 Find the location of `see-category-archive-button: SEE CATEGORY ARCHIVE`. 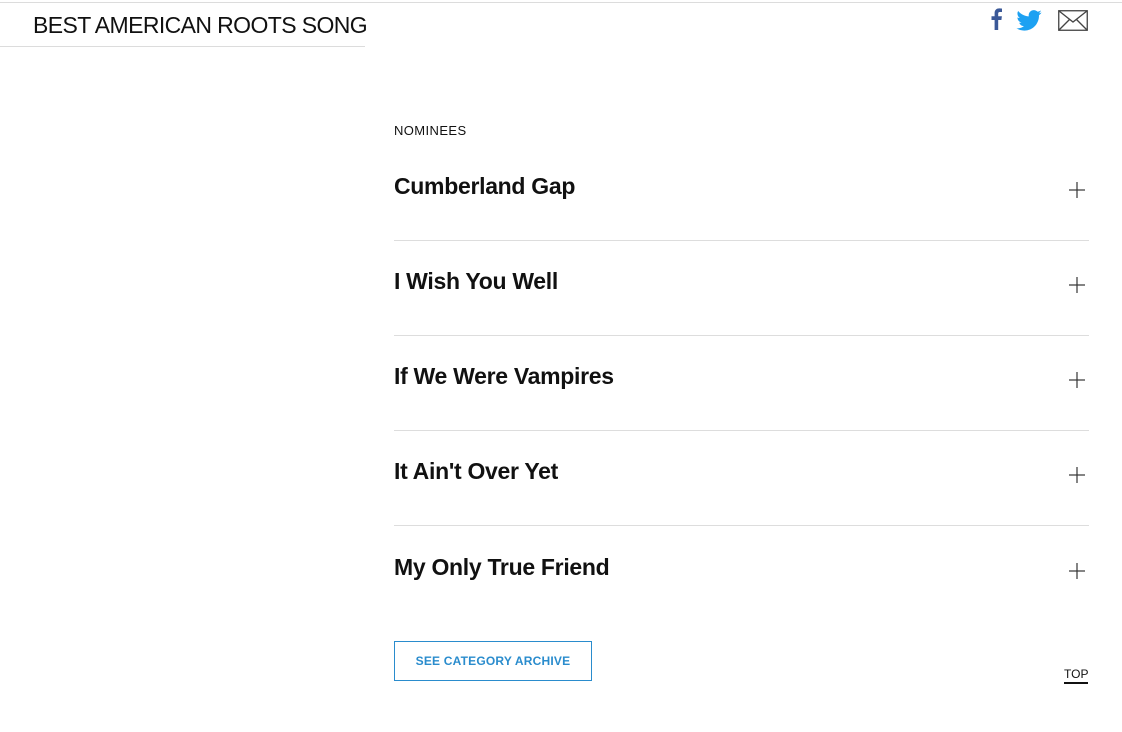

see-category-archive-button: SEE CATEGORY ARCHIVE is located at coordinates (493, 661).